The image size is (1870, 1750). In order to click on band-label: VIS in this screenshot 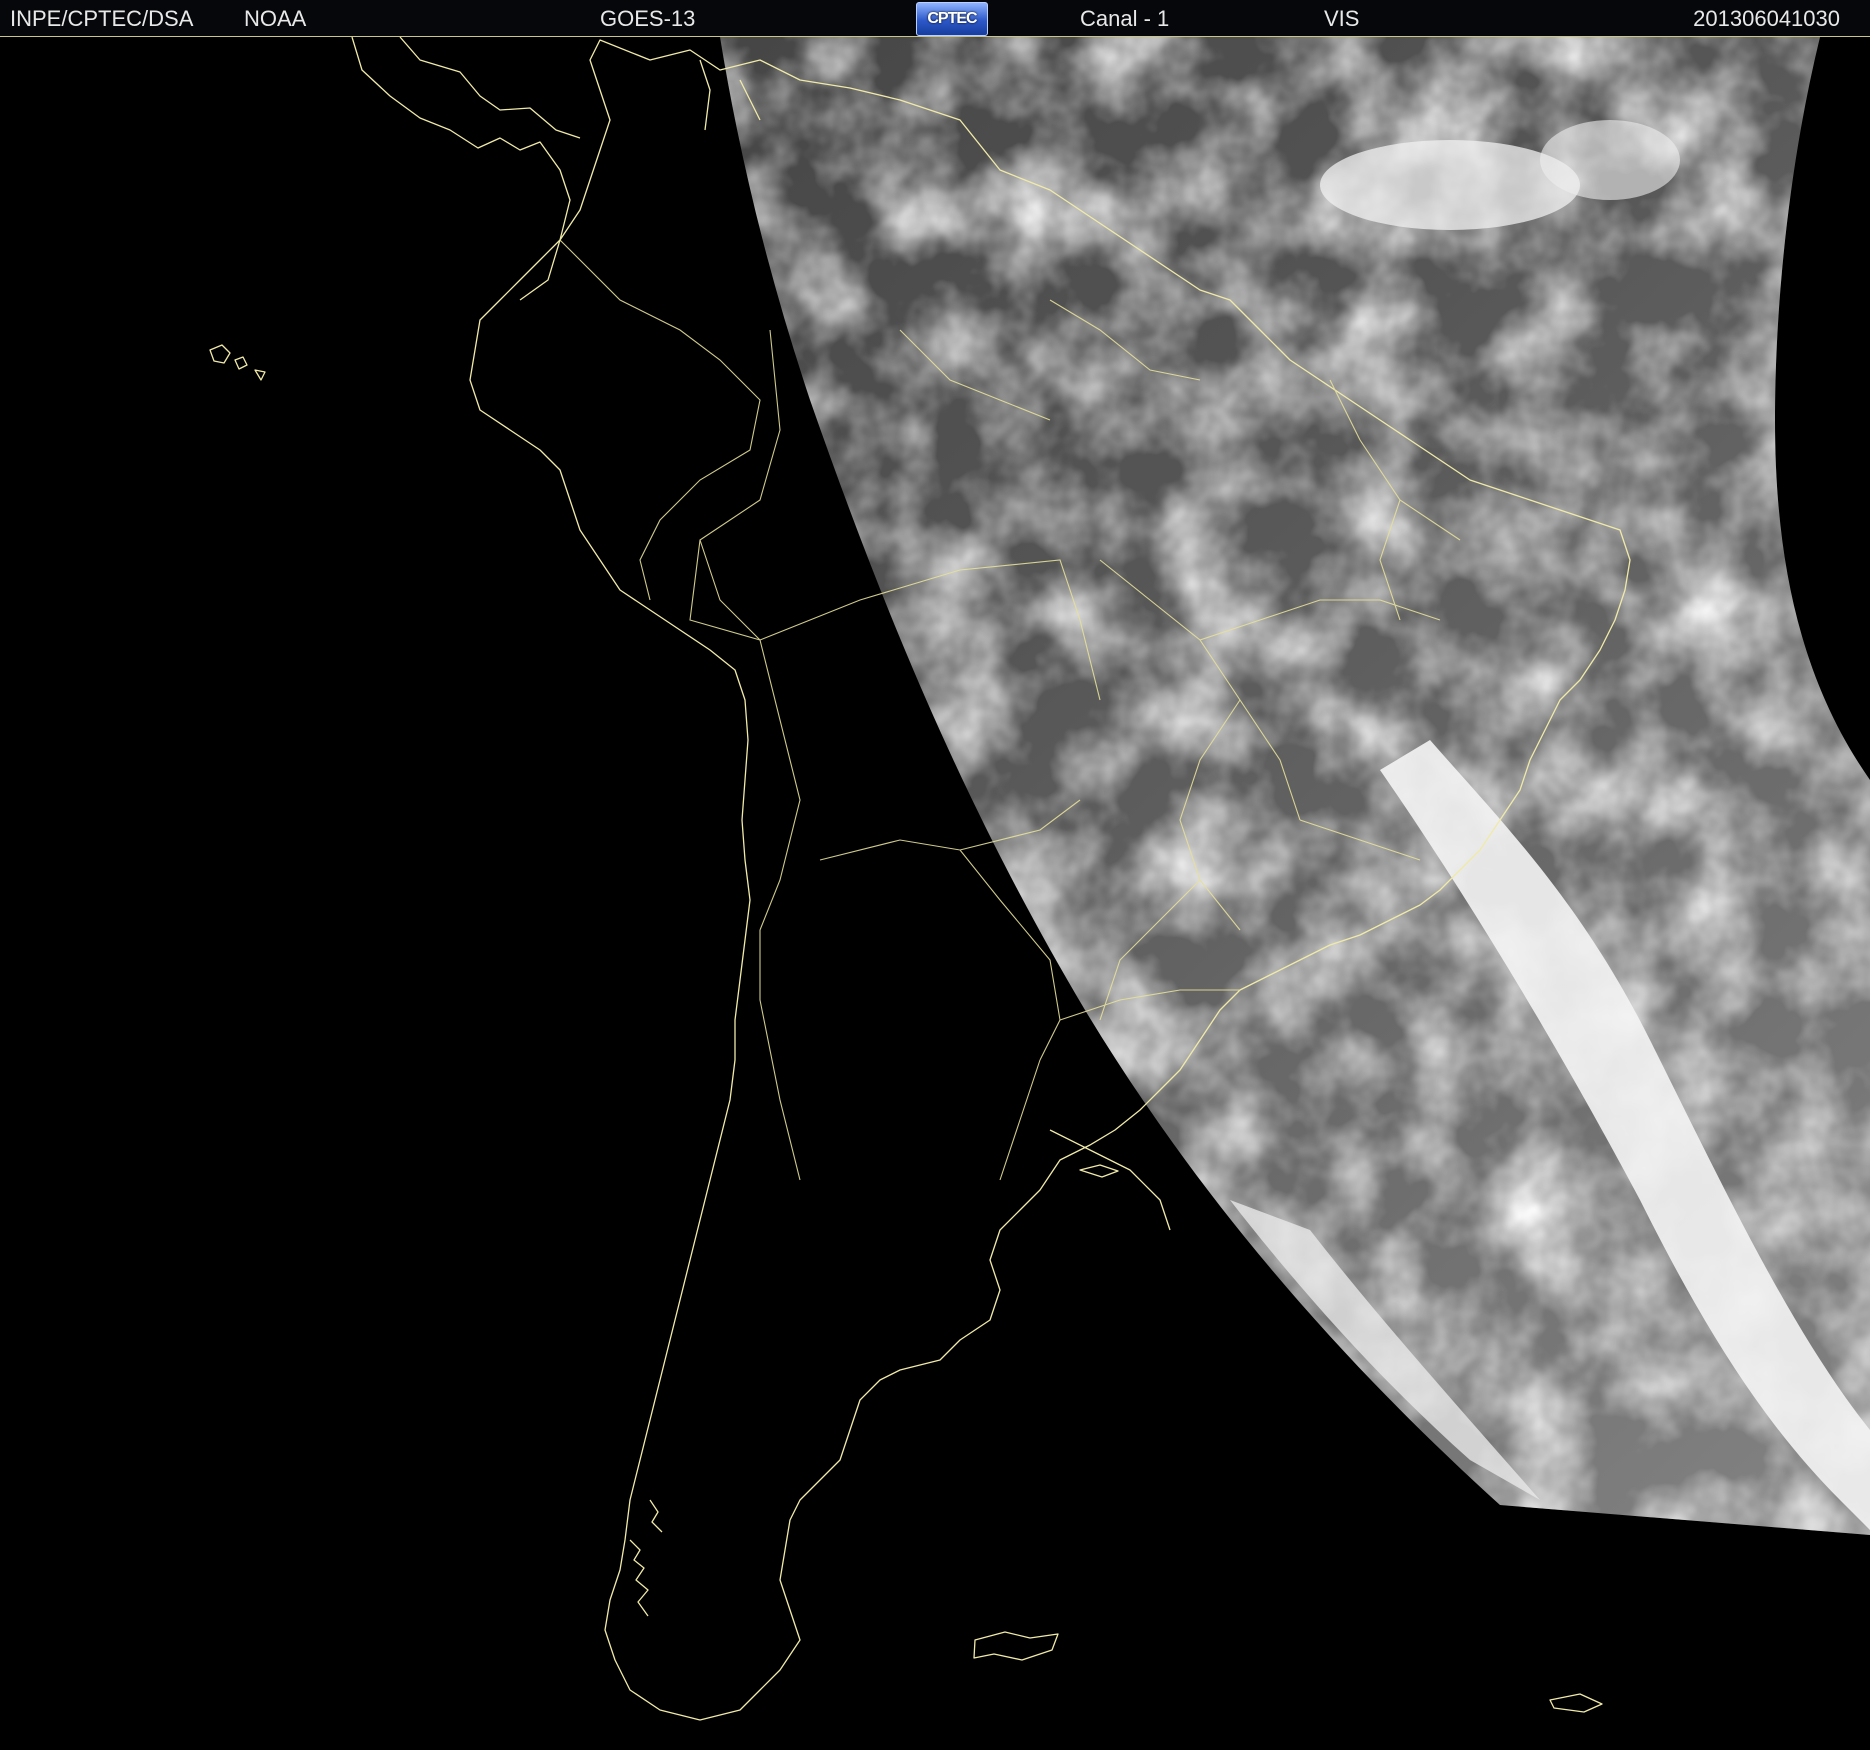, I will do `click(1342, 18)`.